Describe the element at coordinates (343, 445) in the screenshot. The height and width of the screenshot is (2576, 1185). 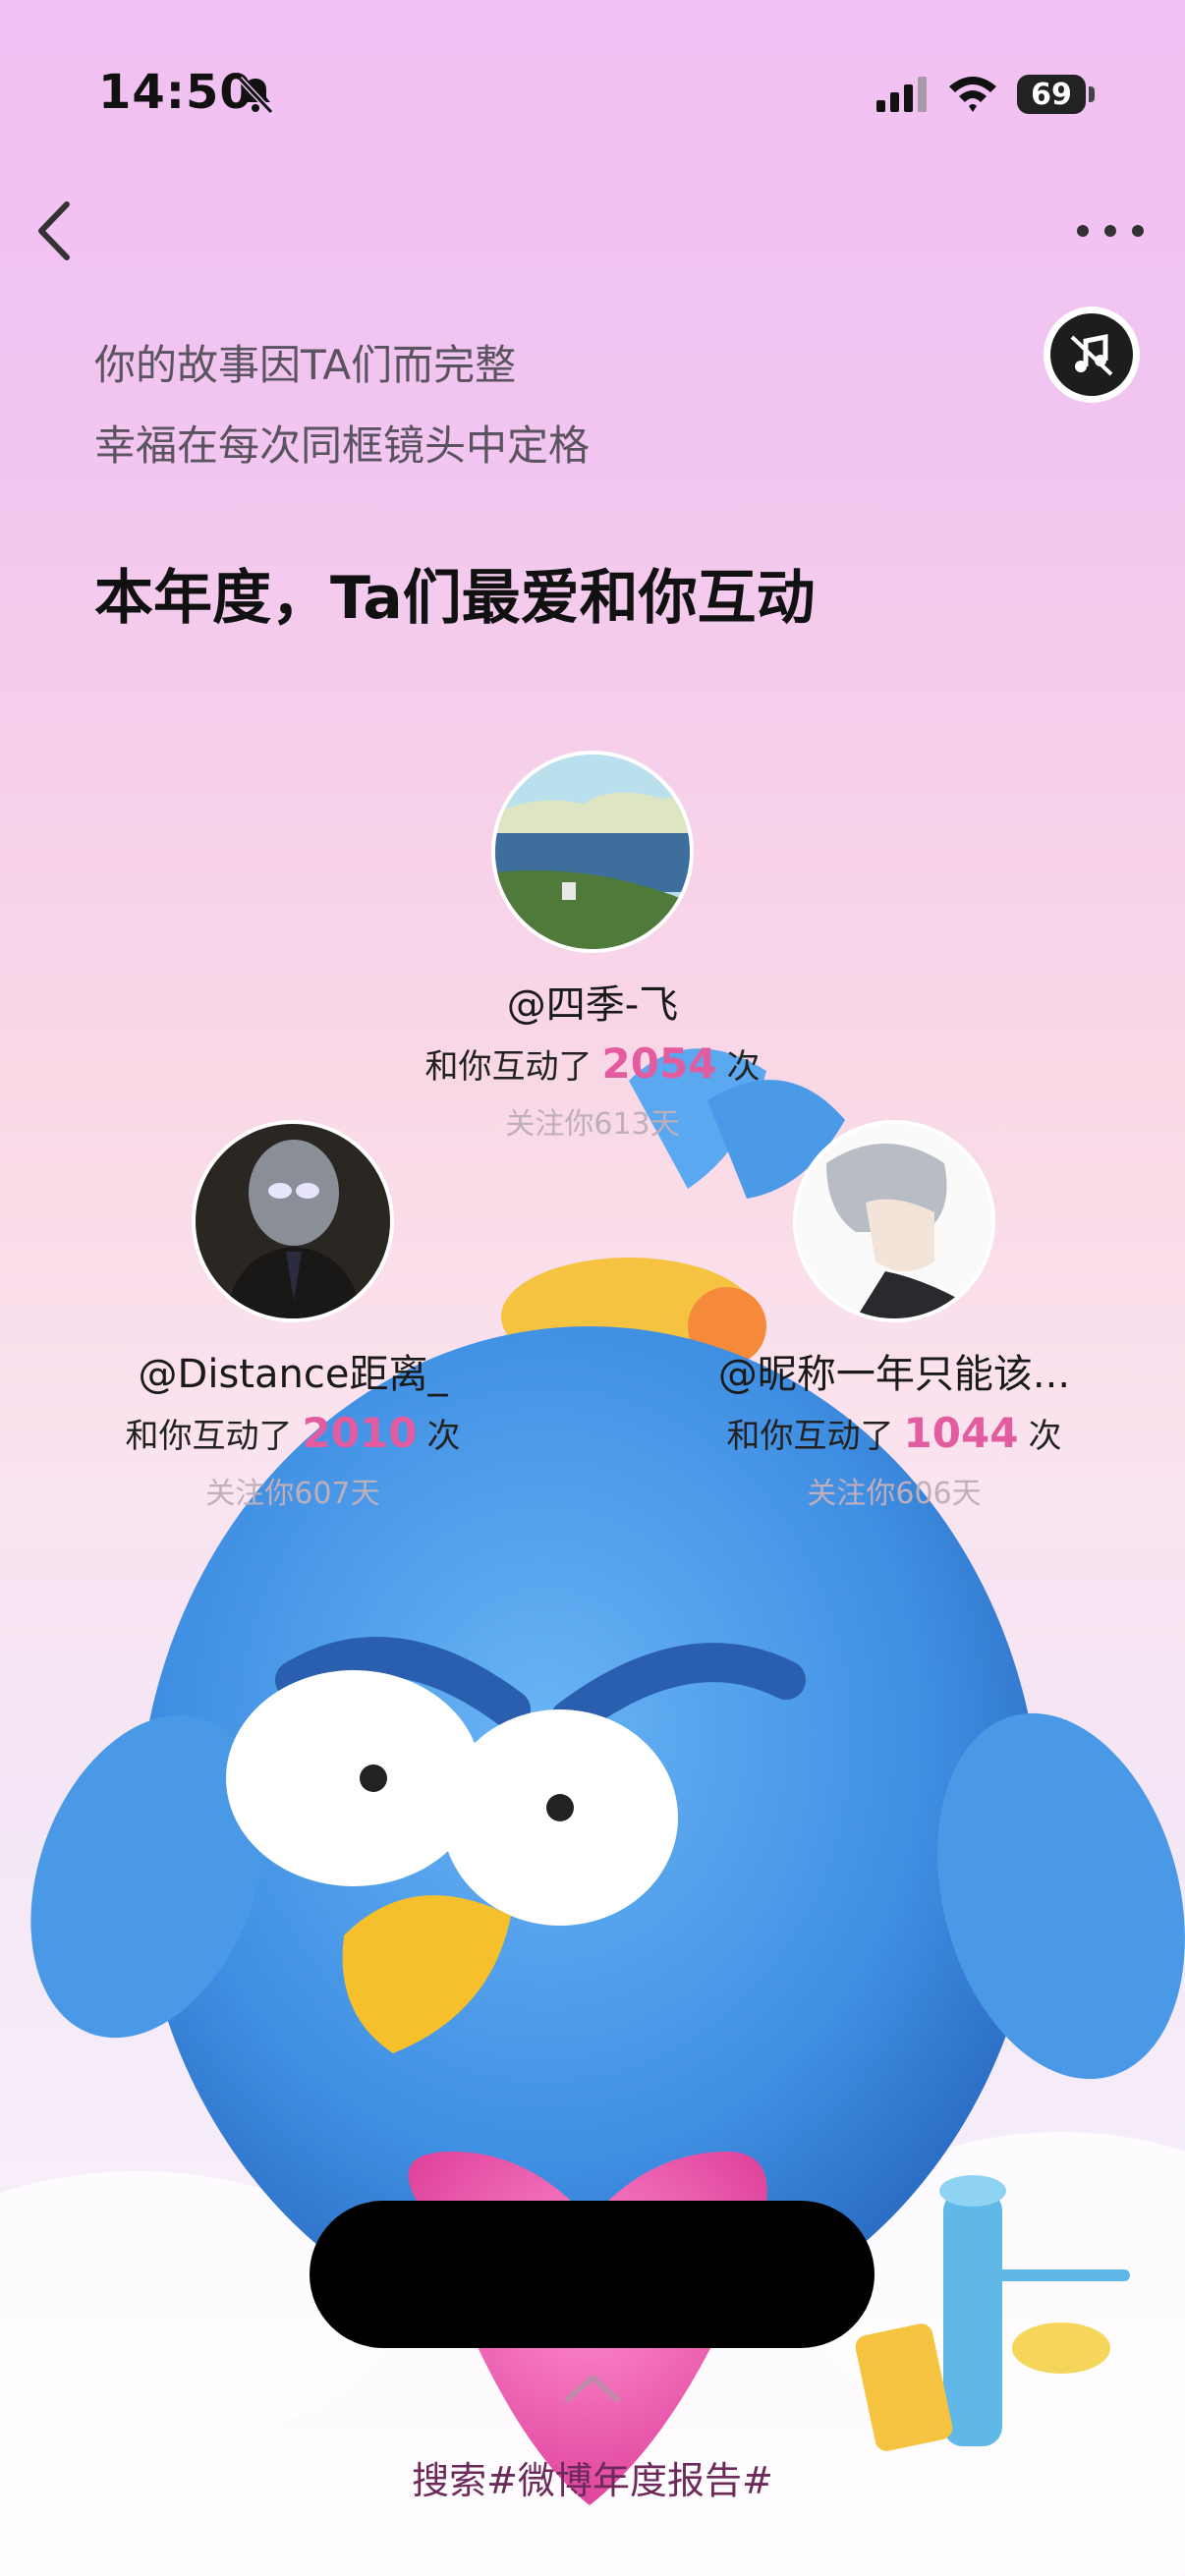
I see `intro-line-2: 幸福在每次同框镜头中定格` at that location.